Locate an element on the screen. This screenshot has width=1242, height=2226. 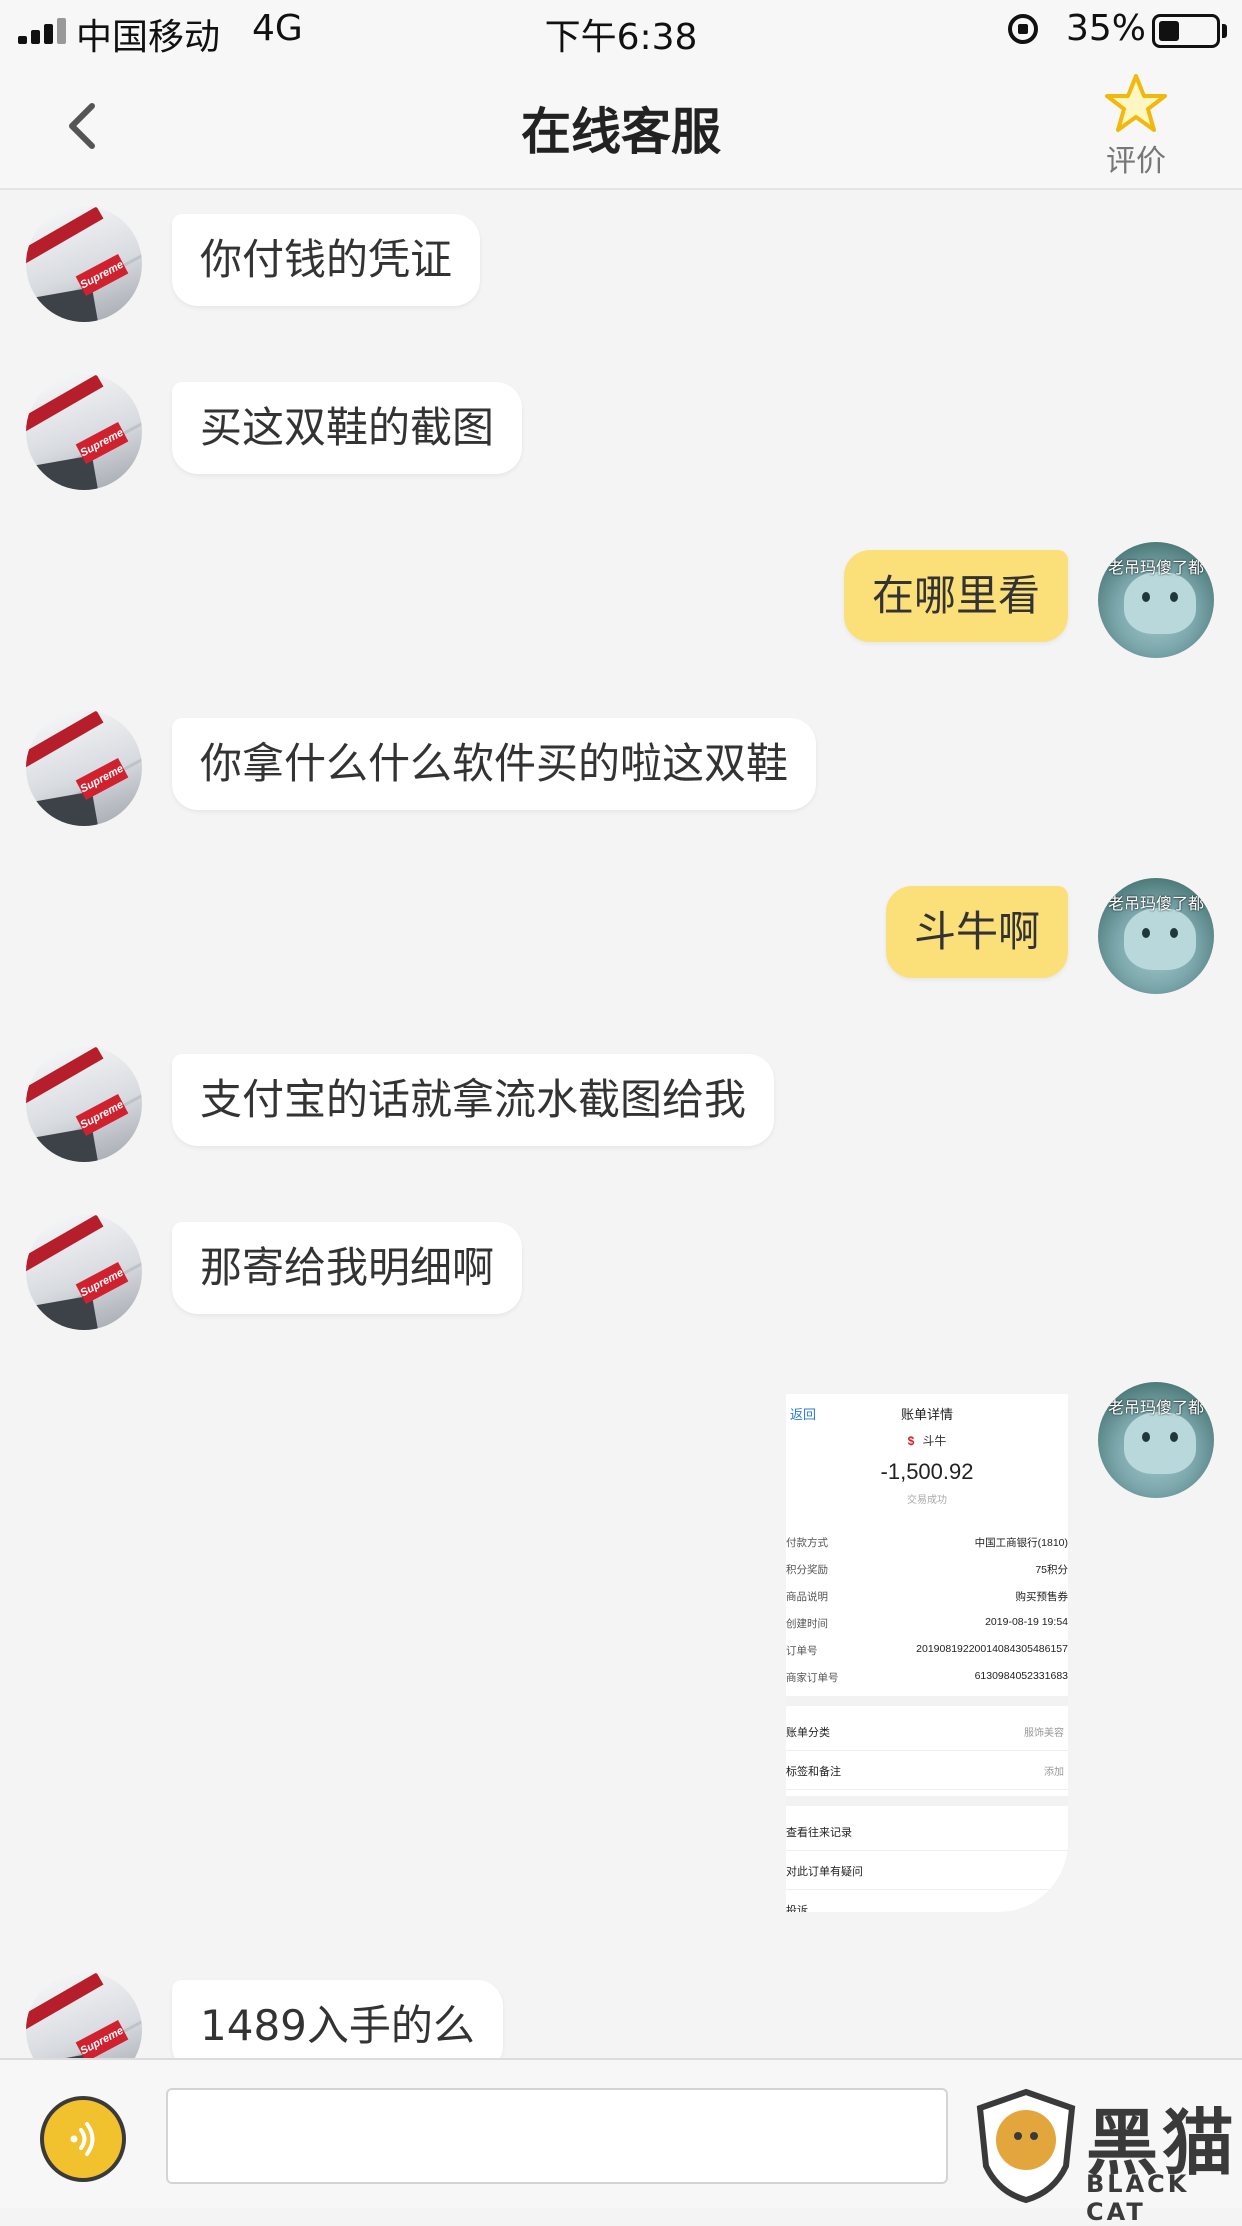
receipt-title: 账单详情 is located at coordinates (926, 1414).